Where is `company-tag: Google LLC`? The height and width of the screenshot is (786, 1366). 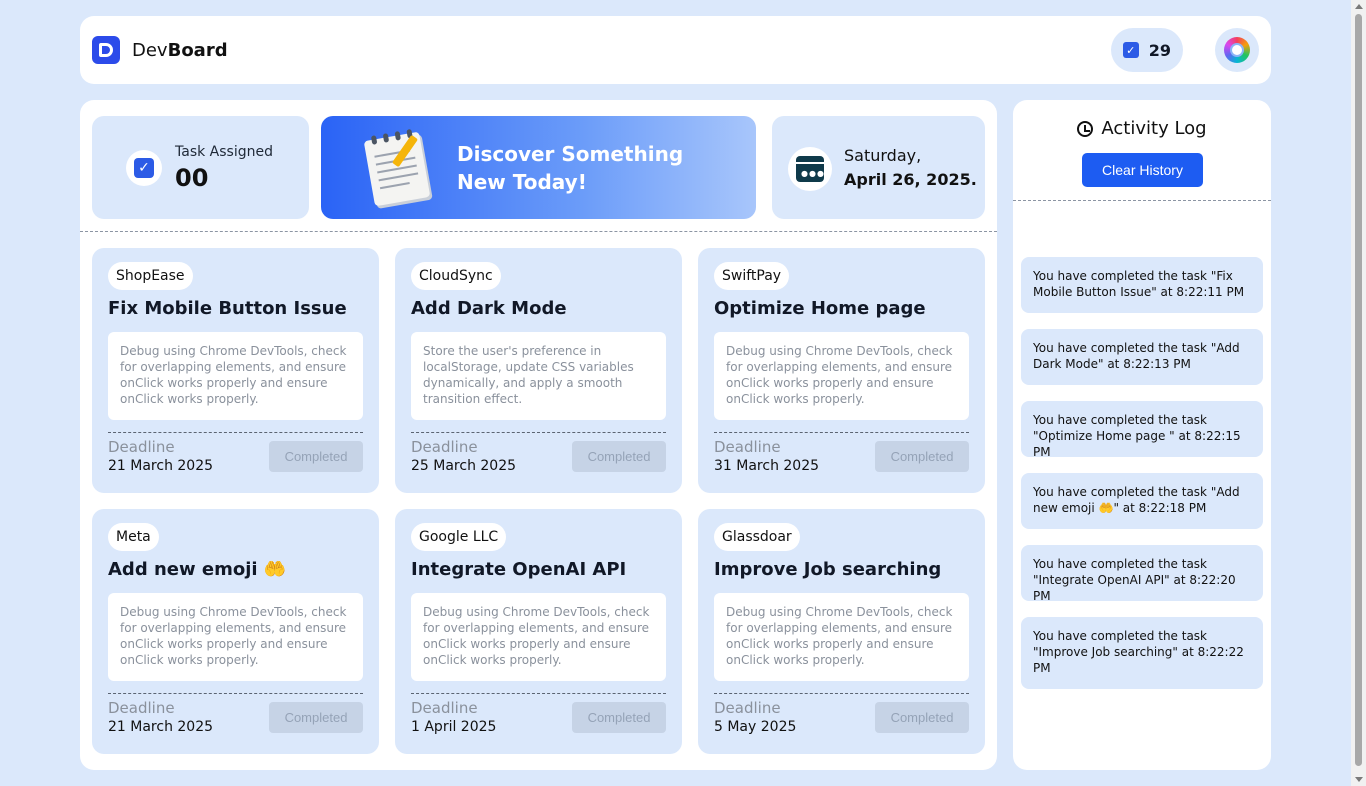 company-tag: Google LLC is located at coordinates (459, 537).